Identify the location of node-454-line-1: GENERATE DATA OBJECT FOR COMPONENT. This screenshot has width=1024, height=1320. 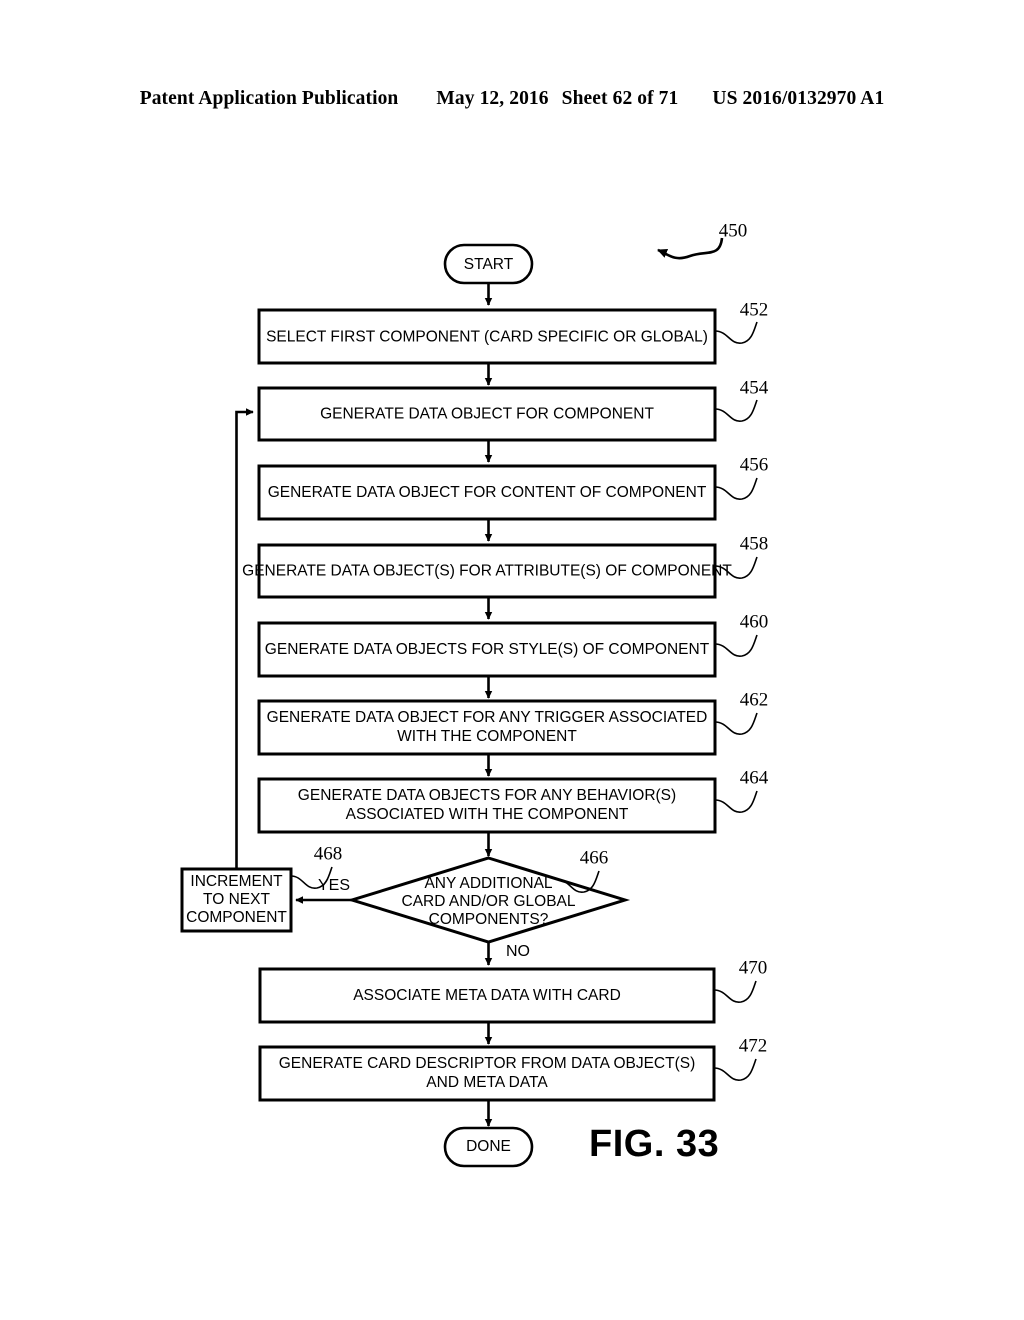
(487, 414).